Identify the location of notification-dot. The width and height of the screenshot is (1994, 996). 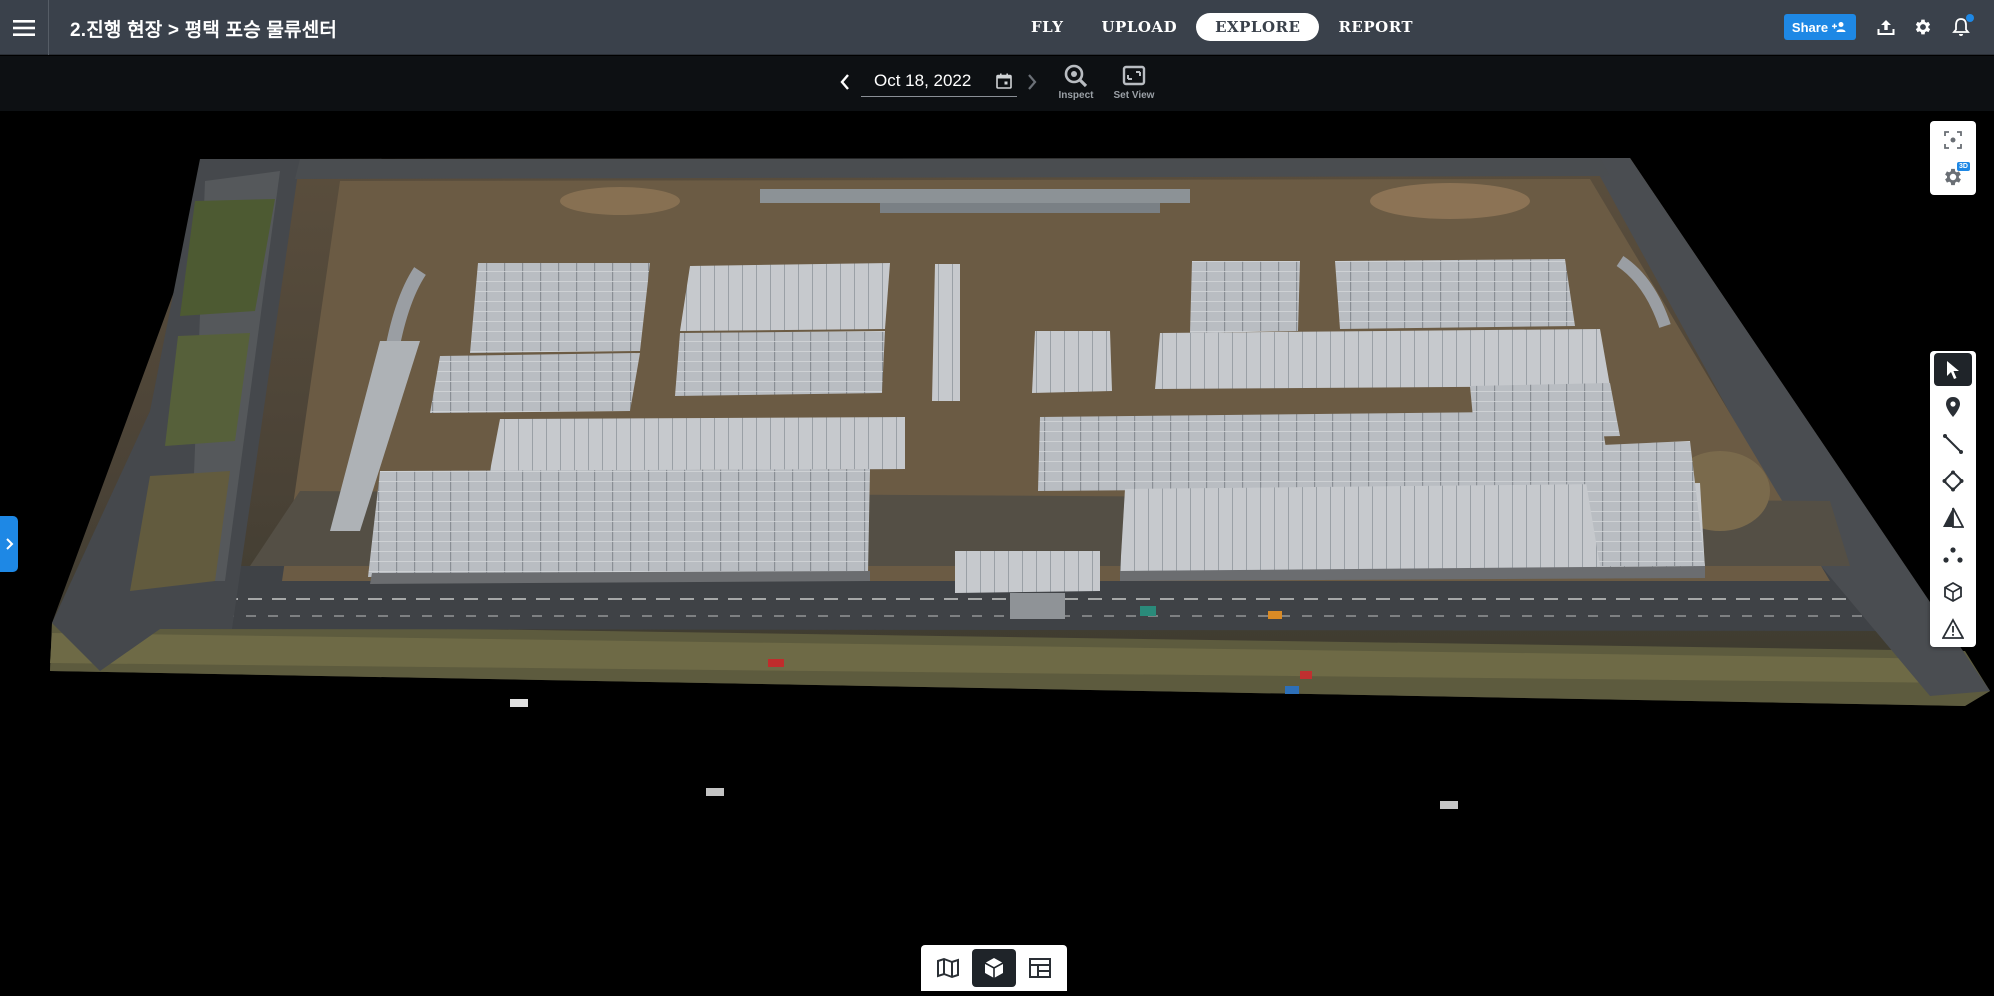
(1970, 18).